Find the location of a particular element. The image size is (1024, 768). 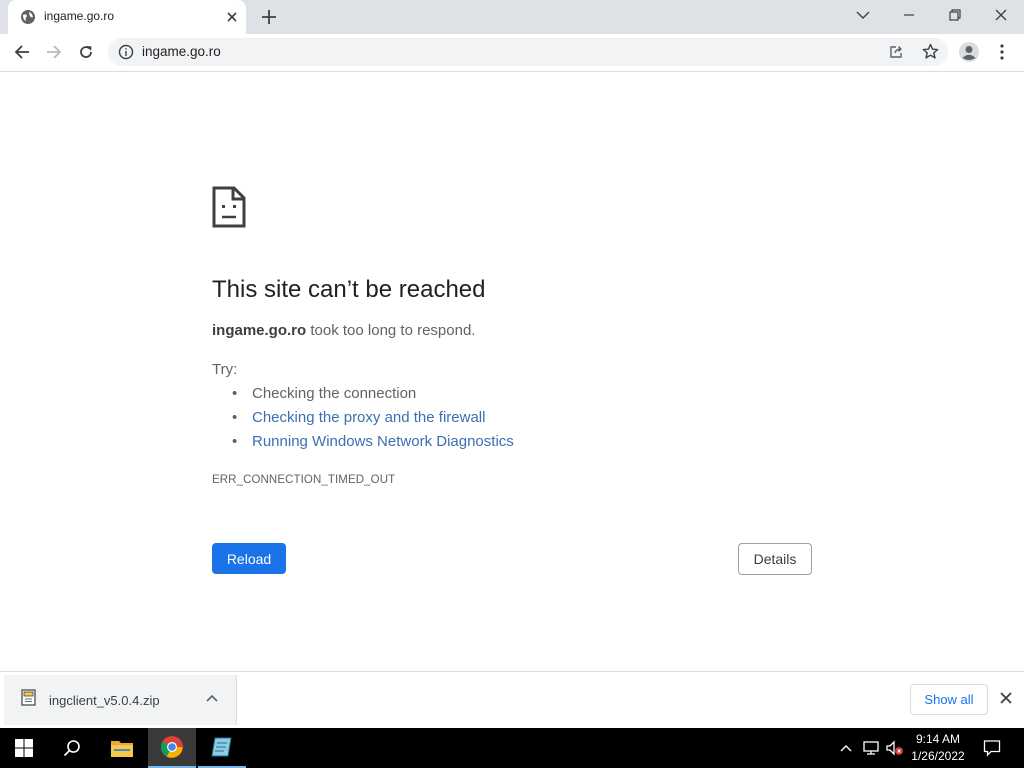

close-shelf-icon is located at coordinates (1006, 698).